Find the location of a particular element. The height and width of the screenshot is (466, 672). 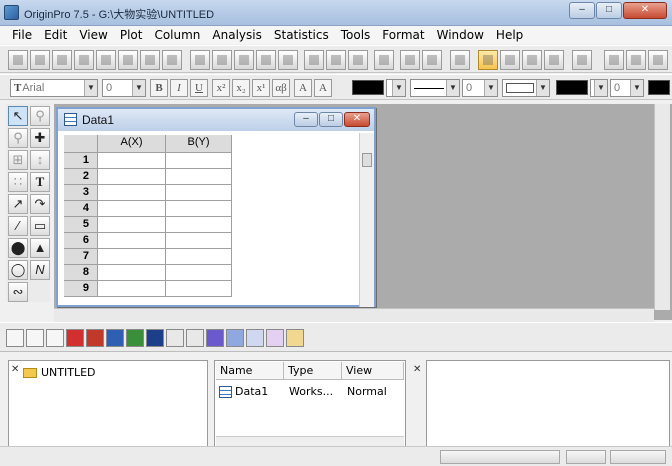

subscript-button: x₂ is located at coordinates (241, 88).